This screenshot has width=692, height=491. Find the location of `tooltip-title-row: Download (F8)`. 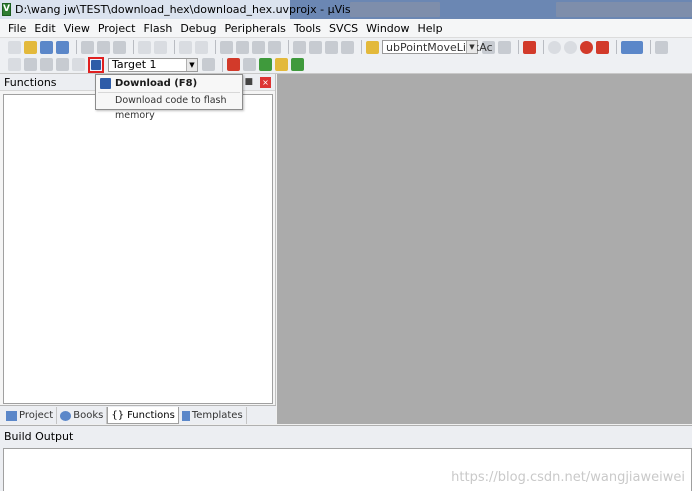

tooltip-title-row: Download (F8) is located at coordinates (169, 83).